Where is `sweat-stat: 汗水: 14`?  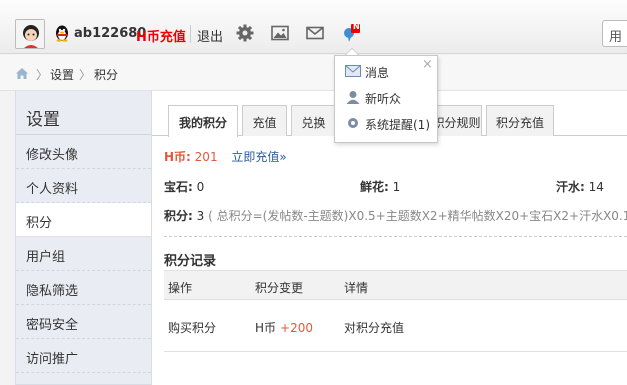 sweat-stat: 汗水: 14 is located at coordinates (580, 186).